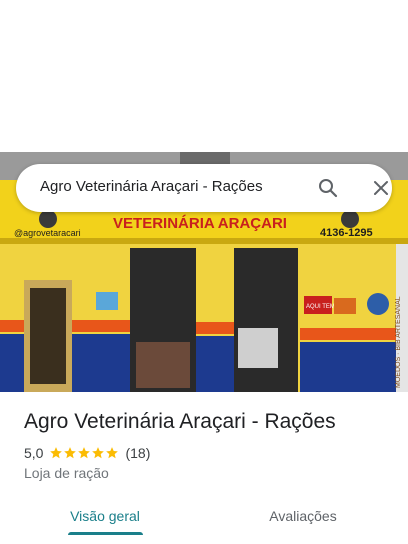  I want to click on rating-stars, so click(84, 453).